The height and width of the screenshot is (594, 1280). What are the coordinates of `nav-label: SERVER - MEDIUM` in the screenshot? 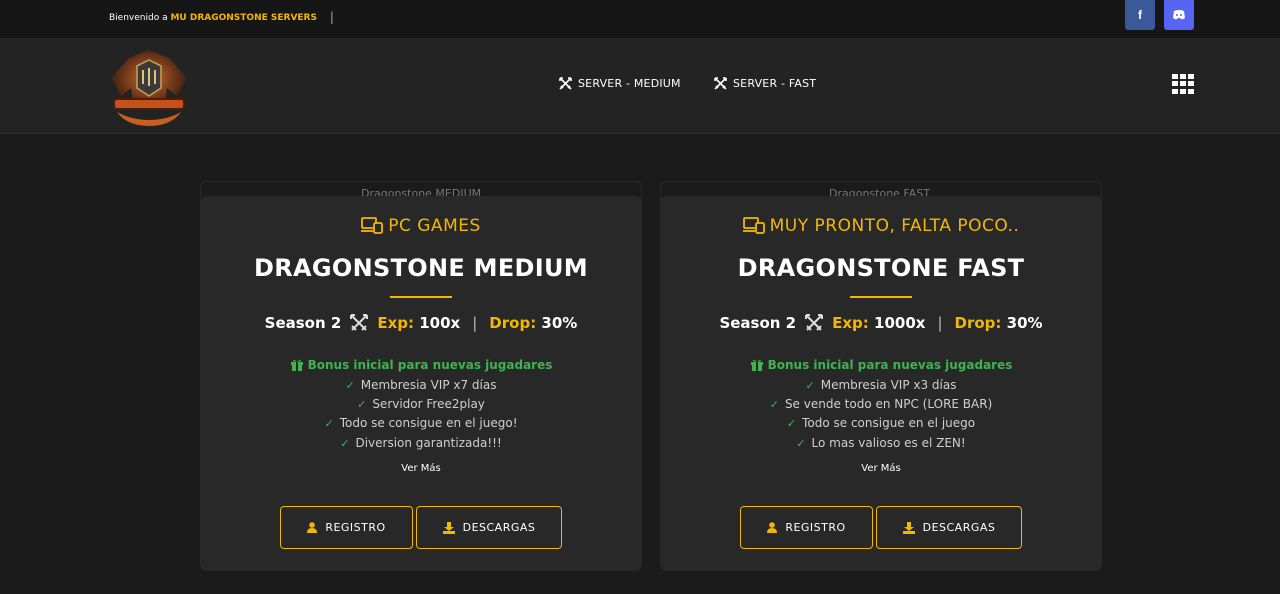 It's located at (629, 83).